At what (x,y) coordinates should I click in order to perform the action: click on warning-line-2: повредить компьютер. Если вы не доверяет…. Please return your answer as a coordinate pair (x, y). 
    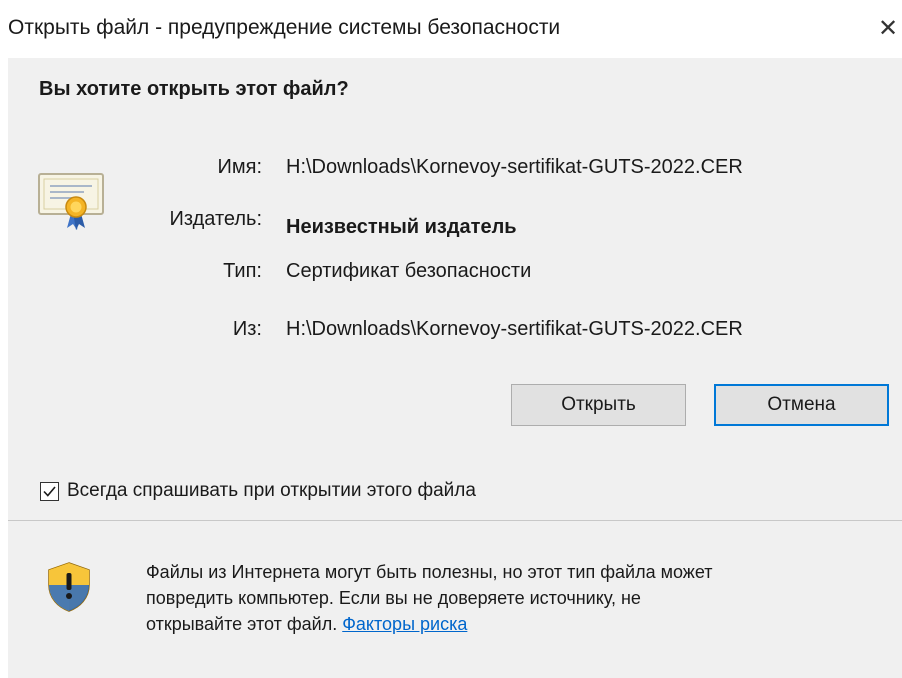
    Looking at the image, I should click on (393, 598).